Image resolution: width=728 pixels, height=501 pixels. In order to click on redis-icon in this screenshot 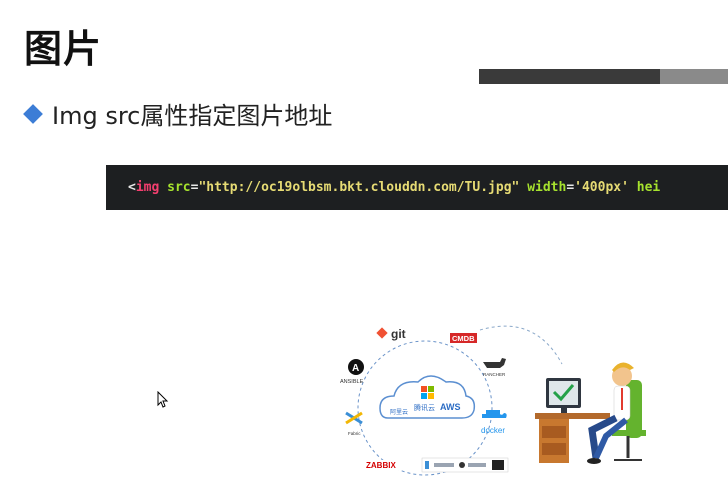, I will do `click(477, 465)`.